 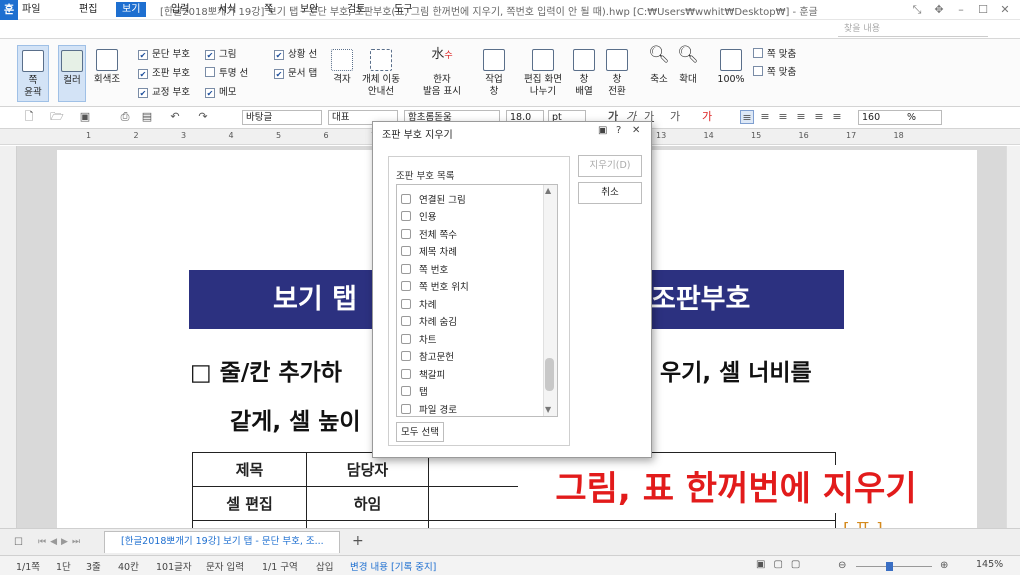 I want to click on color-button: 컬러, so click(x=72, y=73).